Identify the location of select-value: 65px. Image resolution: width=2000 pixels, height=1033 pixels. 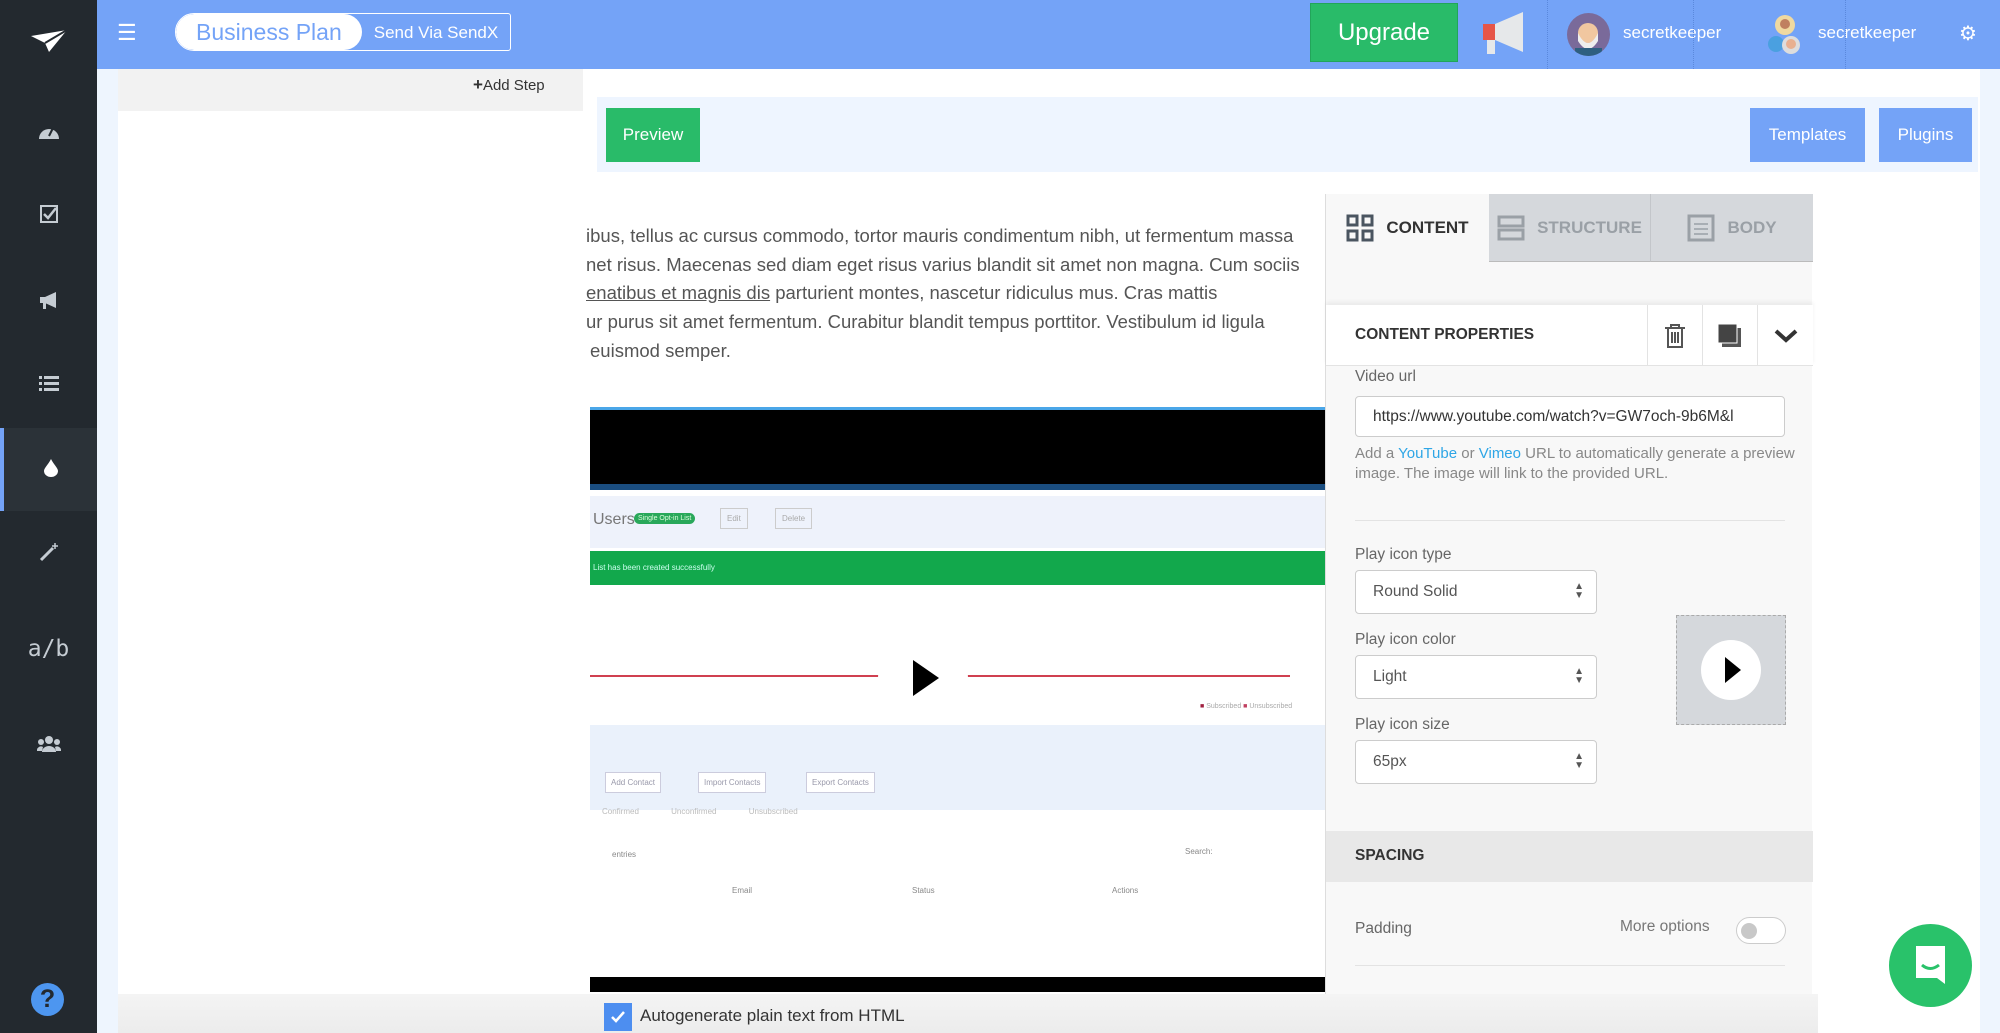
(1390, 761).